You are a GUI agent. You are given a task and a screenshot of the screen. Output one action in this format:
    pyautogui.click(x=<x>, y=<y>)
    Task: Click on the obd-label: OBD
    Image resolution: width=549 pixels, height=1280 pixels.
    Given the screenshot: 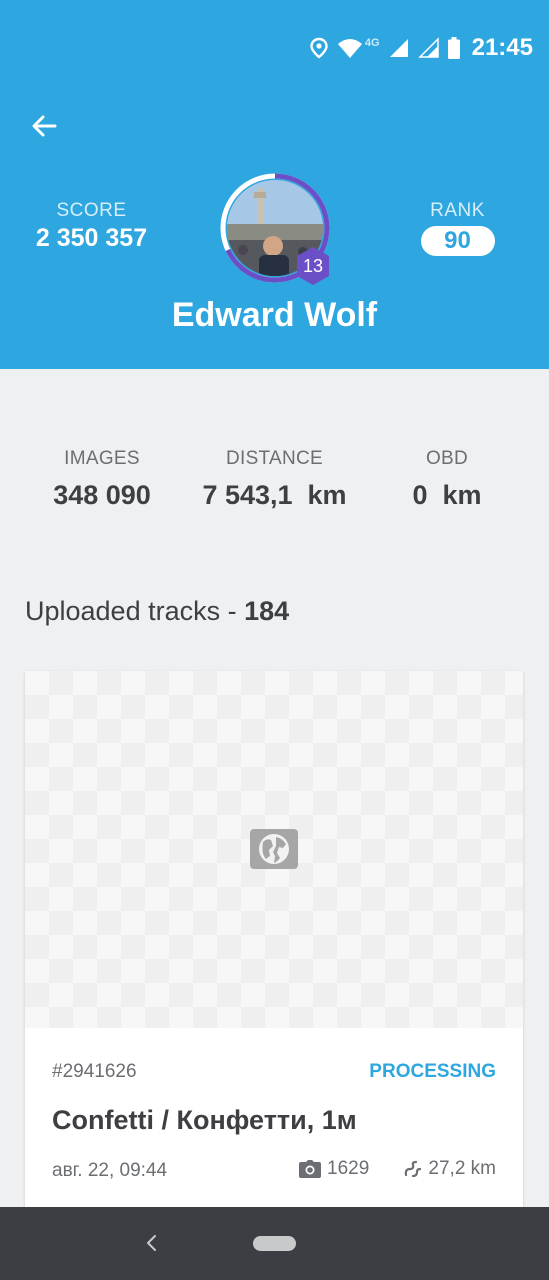 What is the action you would take?
    pyautogui.click(x=447, y=458)
    